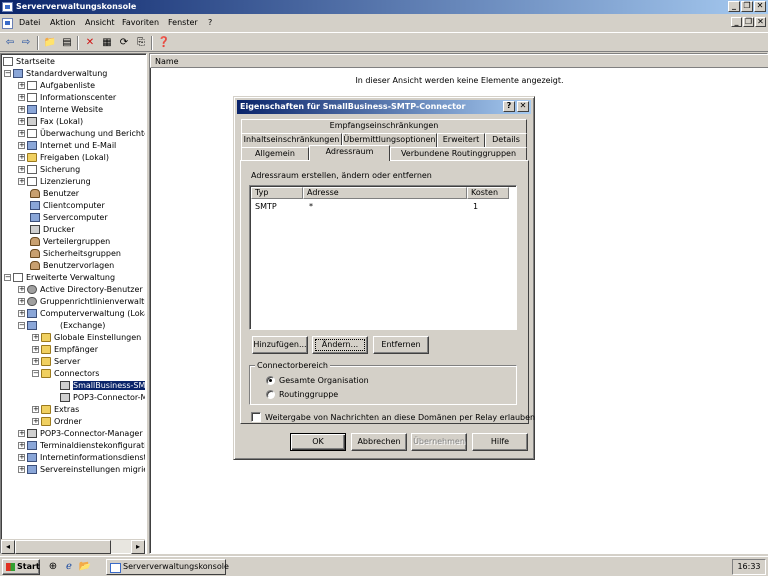 This screenshot has height=576, width=768. What do you see at coordinates (60, 110) in the screenshot?
I see `tree-item: + Interne Website` at bounding box center [60, 110].